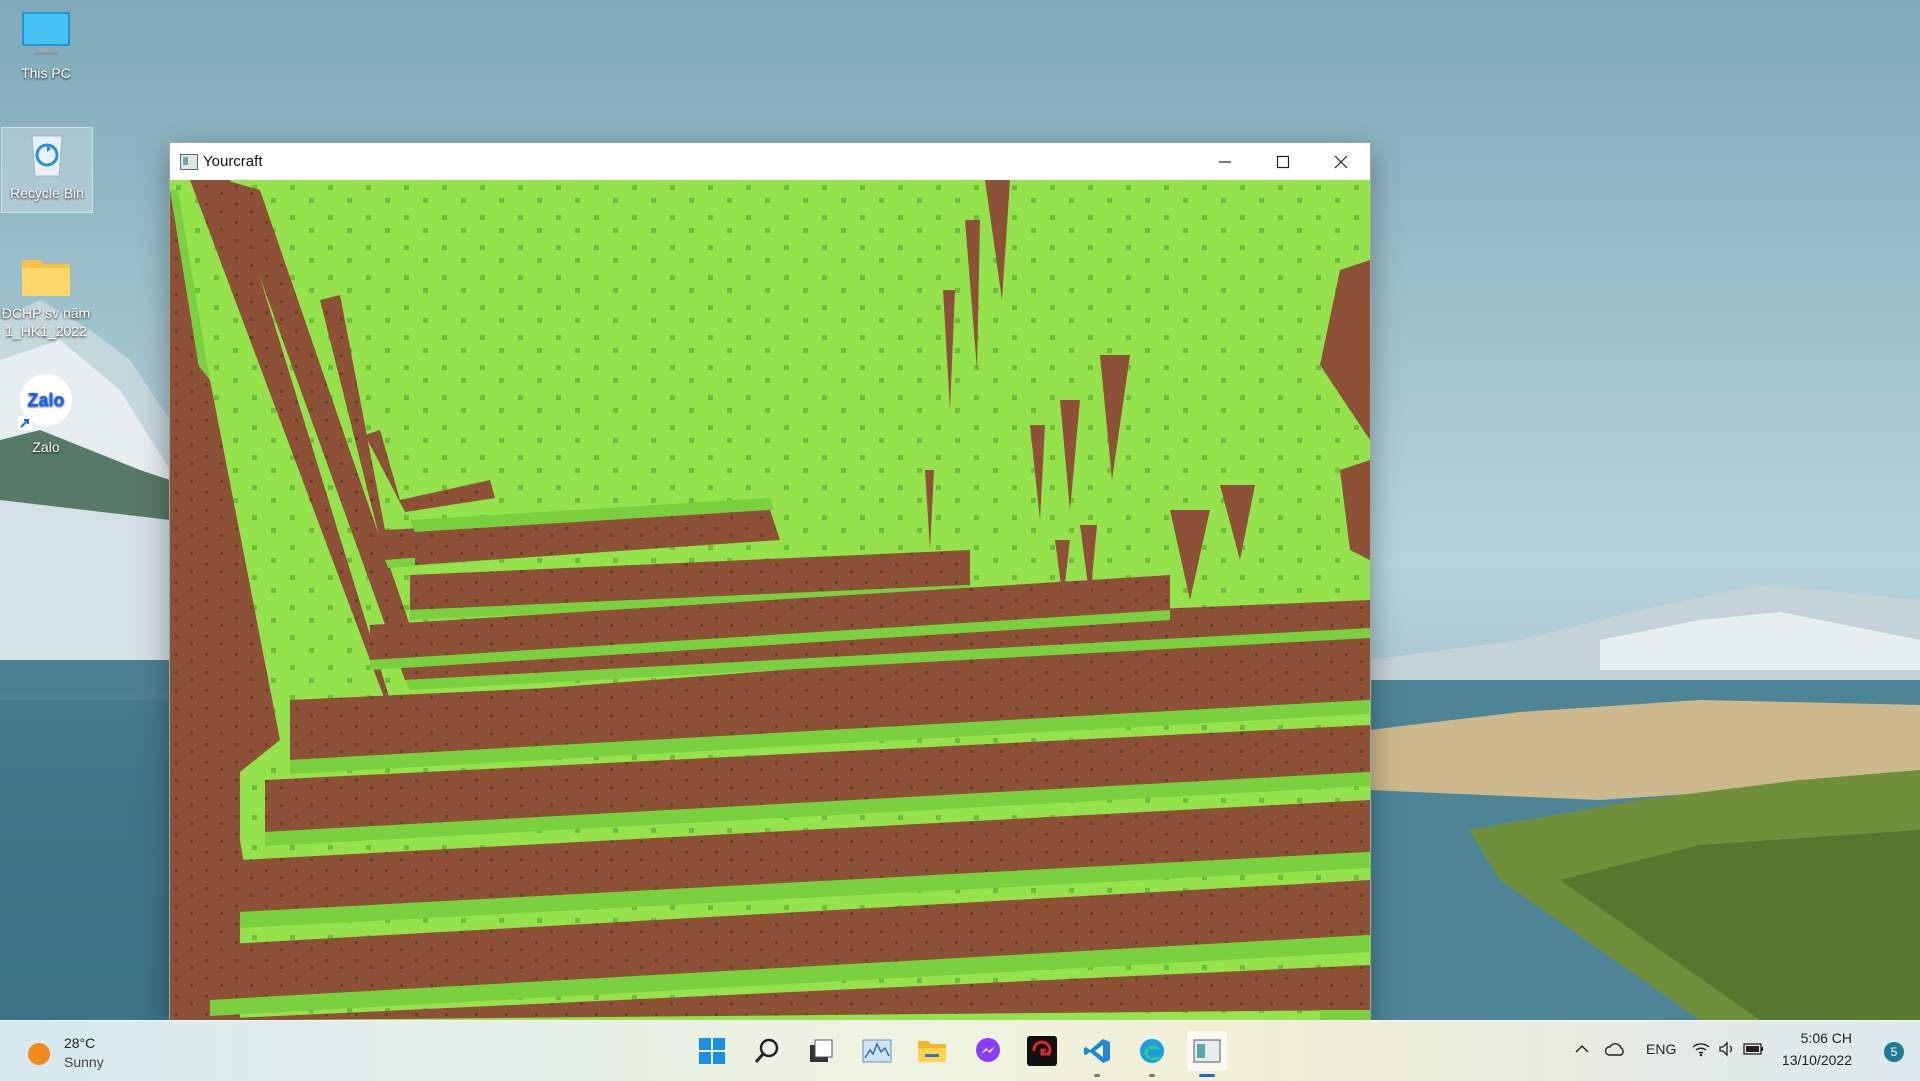  I want to click on chevron-up-icon, so click(1582, 1050).